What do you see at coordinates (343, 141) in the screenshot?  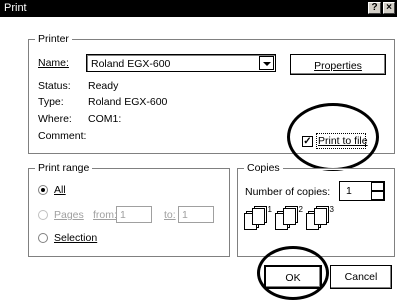 I see `print-to-file-label: Print to file` at bounding box center [343, 141].